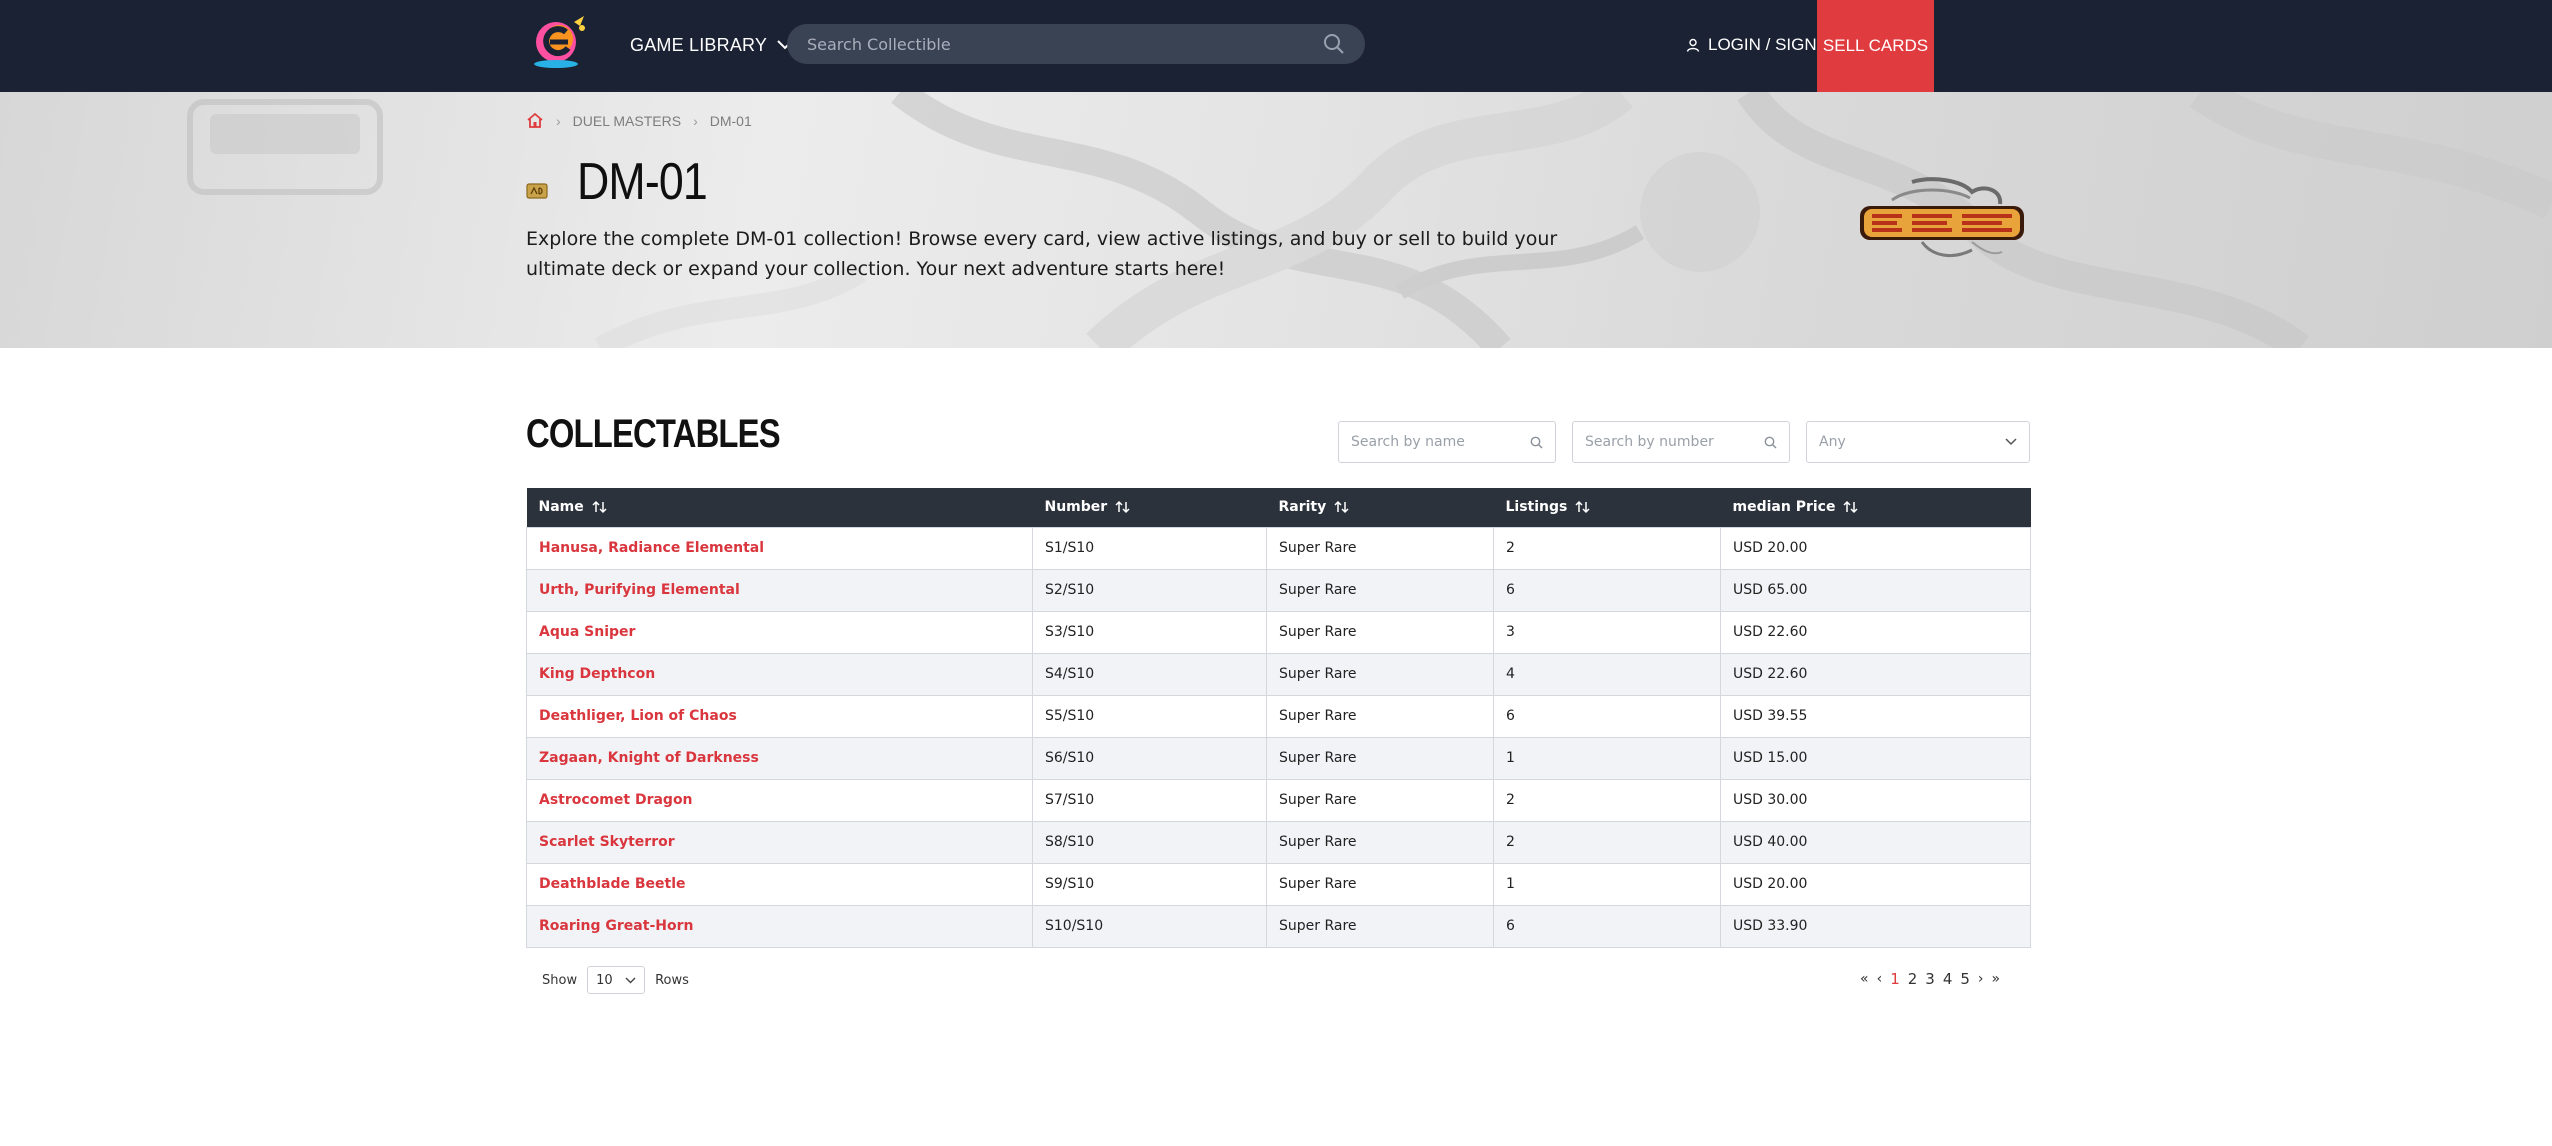  Describe the element at coordinates (1918, 442) in the screenshot. I see `rarity-select: Any` at that location.